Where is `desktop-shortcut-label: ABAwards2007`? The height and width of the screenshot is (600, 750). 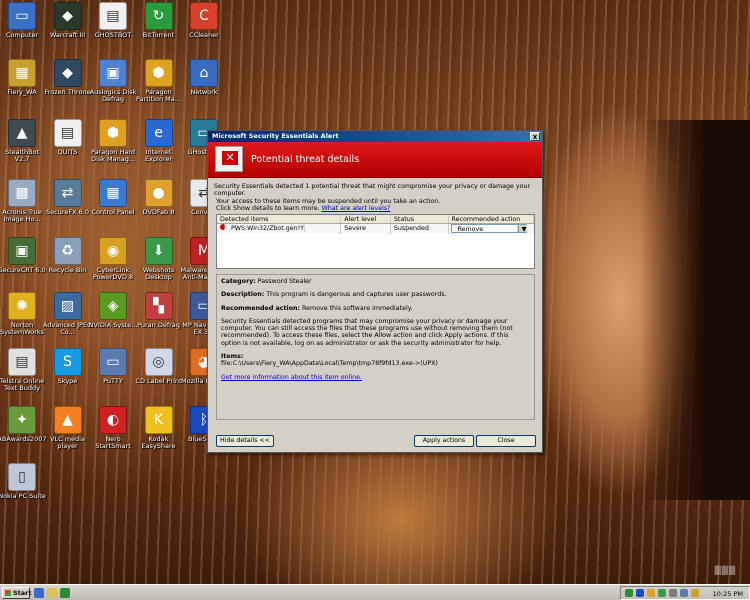 desktop-shortcut-label: ABAwards2007 is located at coordinates (23, 439).